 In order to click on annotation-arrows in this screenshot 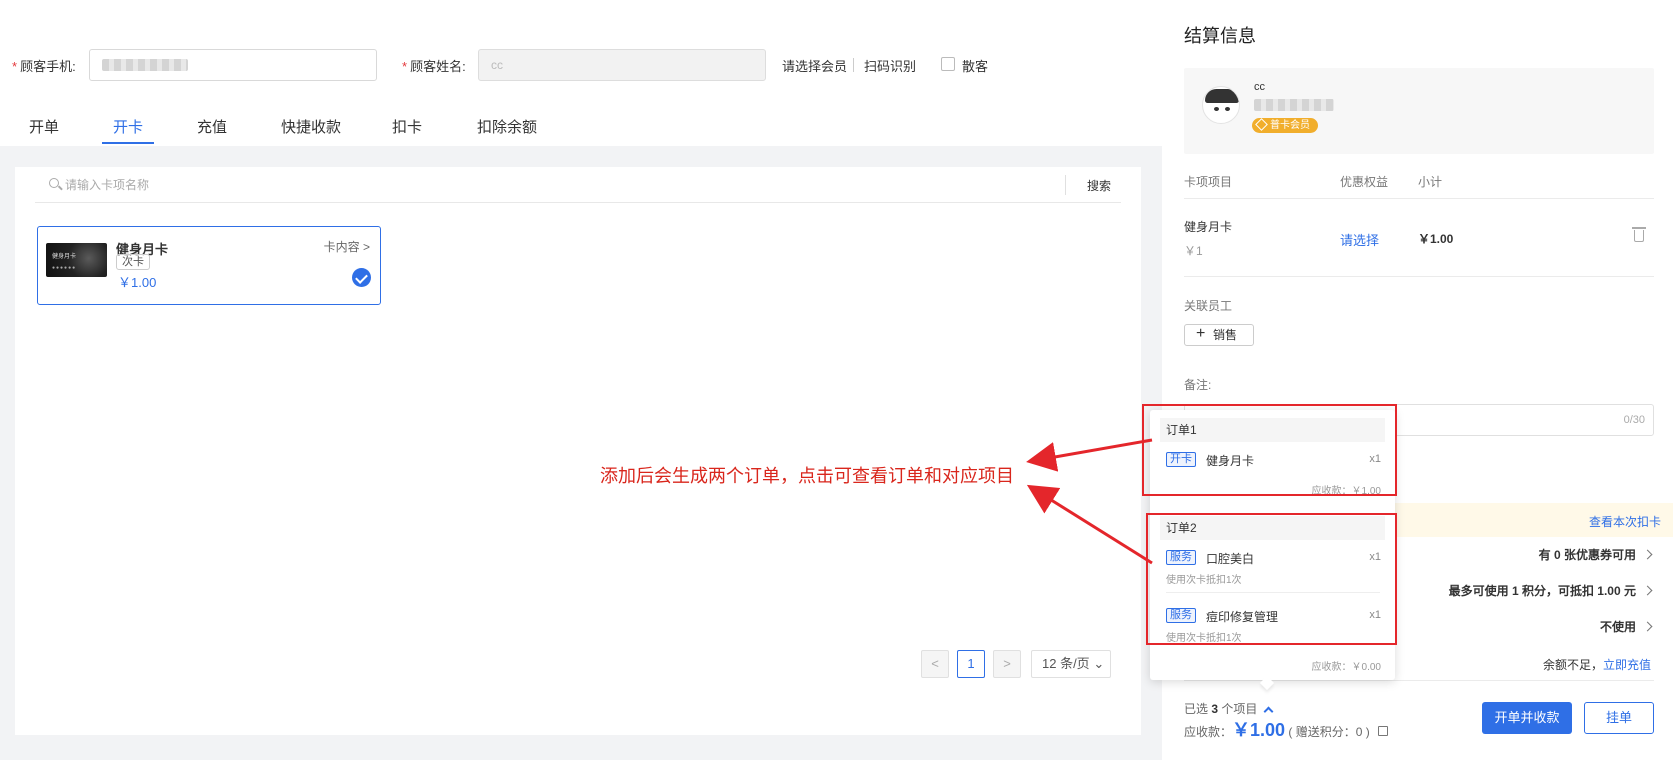, I will do `click(1089, 501)`.